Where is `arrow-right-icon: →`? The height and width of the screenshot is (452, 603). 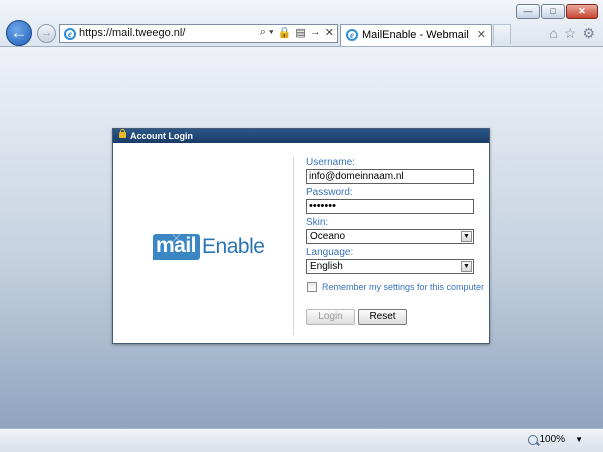 arrow-right-icon: → is located at coordinates (46, 33).